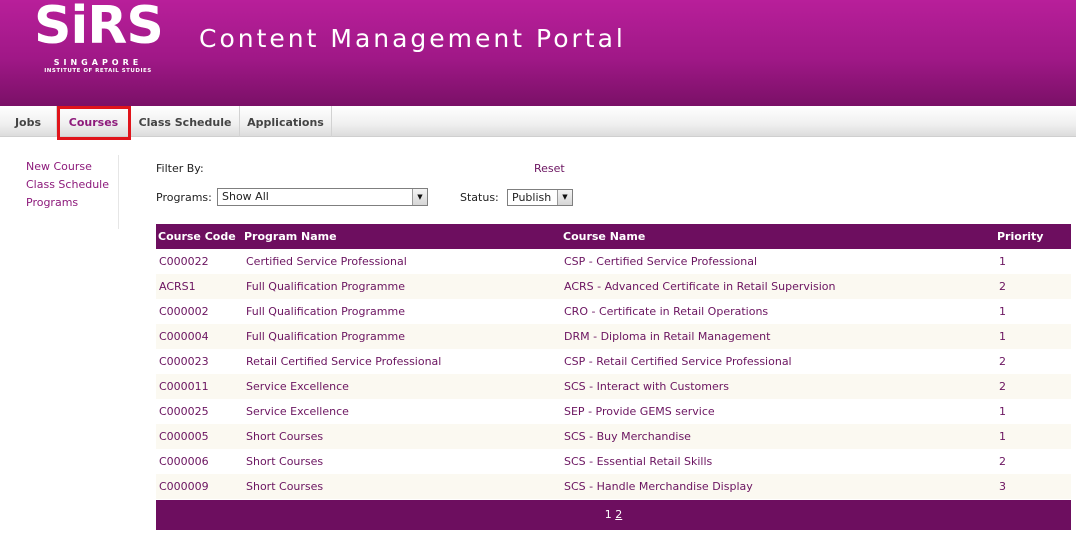 Image resolution: width=1076 pixels, height=540 pixels. What do you see at coordinates (604, 236) in the screenshot?
I see `column-header-course-name: Course Name` at bounding box center [604, 236].